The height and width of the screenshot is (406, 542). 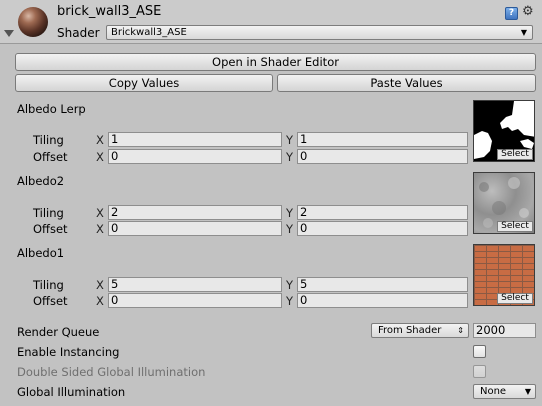 What do you see at coordinates (504, 131) in the screenshot?
I see `albedo-lerp-texture-slot: Select` at bounding box center [504, 131].